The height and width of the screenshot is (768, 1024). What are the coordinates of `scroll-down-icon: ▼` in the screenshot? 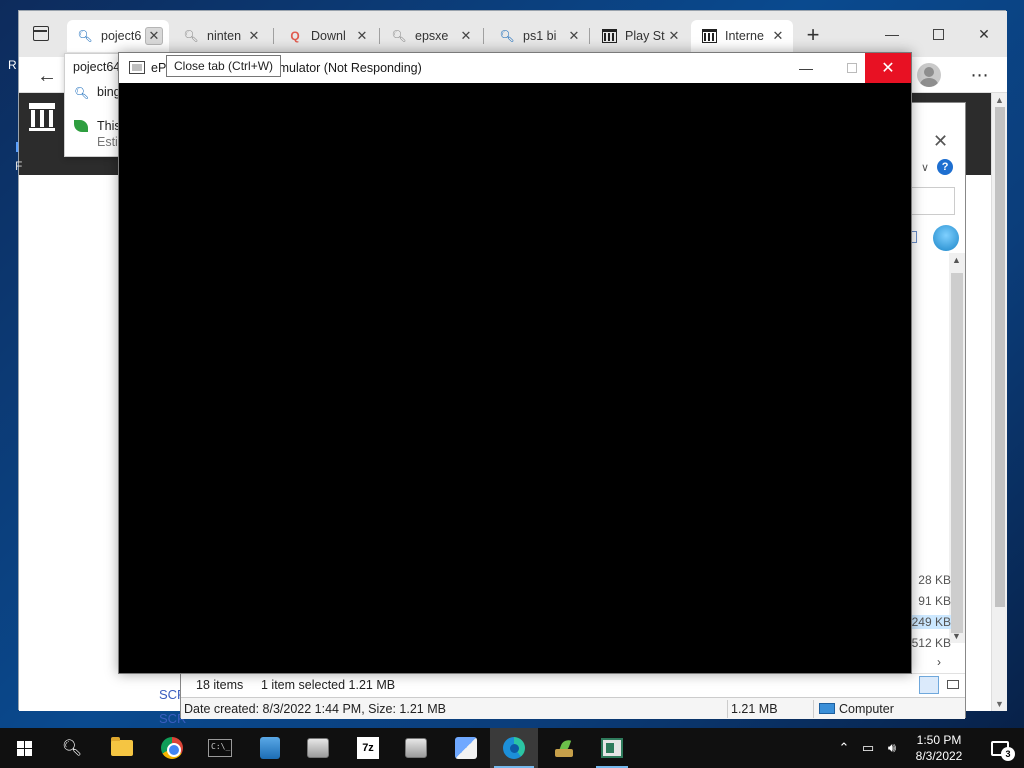 It's located at (999, 704).